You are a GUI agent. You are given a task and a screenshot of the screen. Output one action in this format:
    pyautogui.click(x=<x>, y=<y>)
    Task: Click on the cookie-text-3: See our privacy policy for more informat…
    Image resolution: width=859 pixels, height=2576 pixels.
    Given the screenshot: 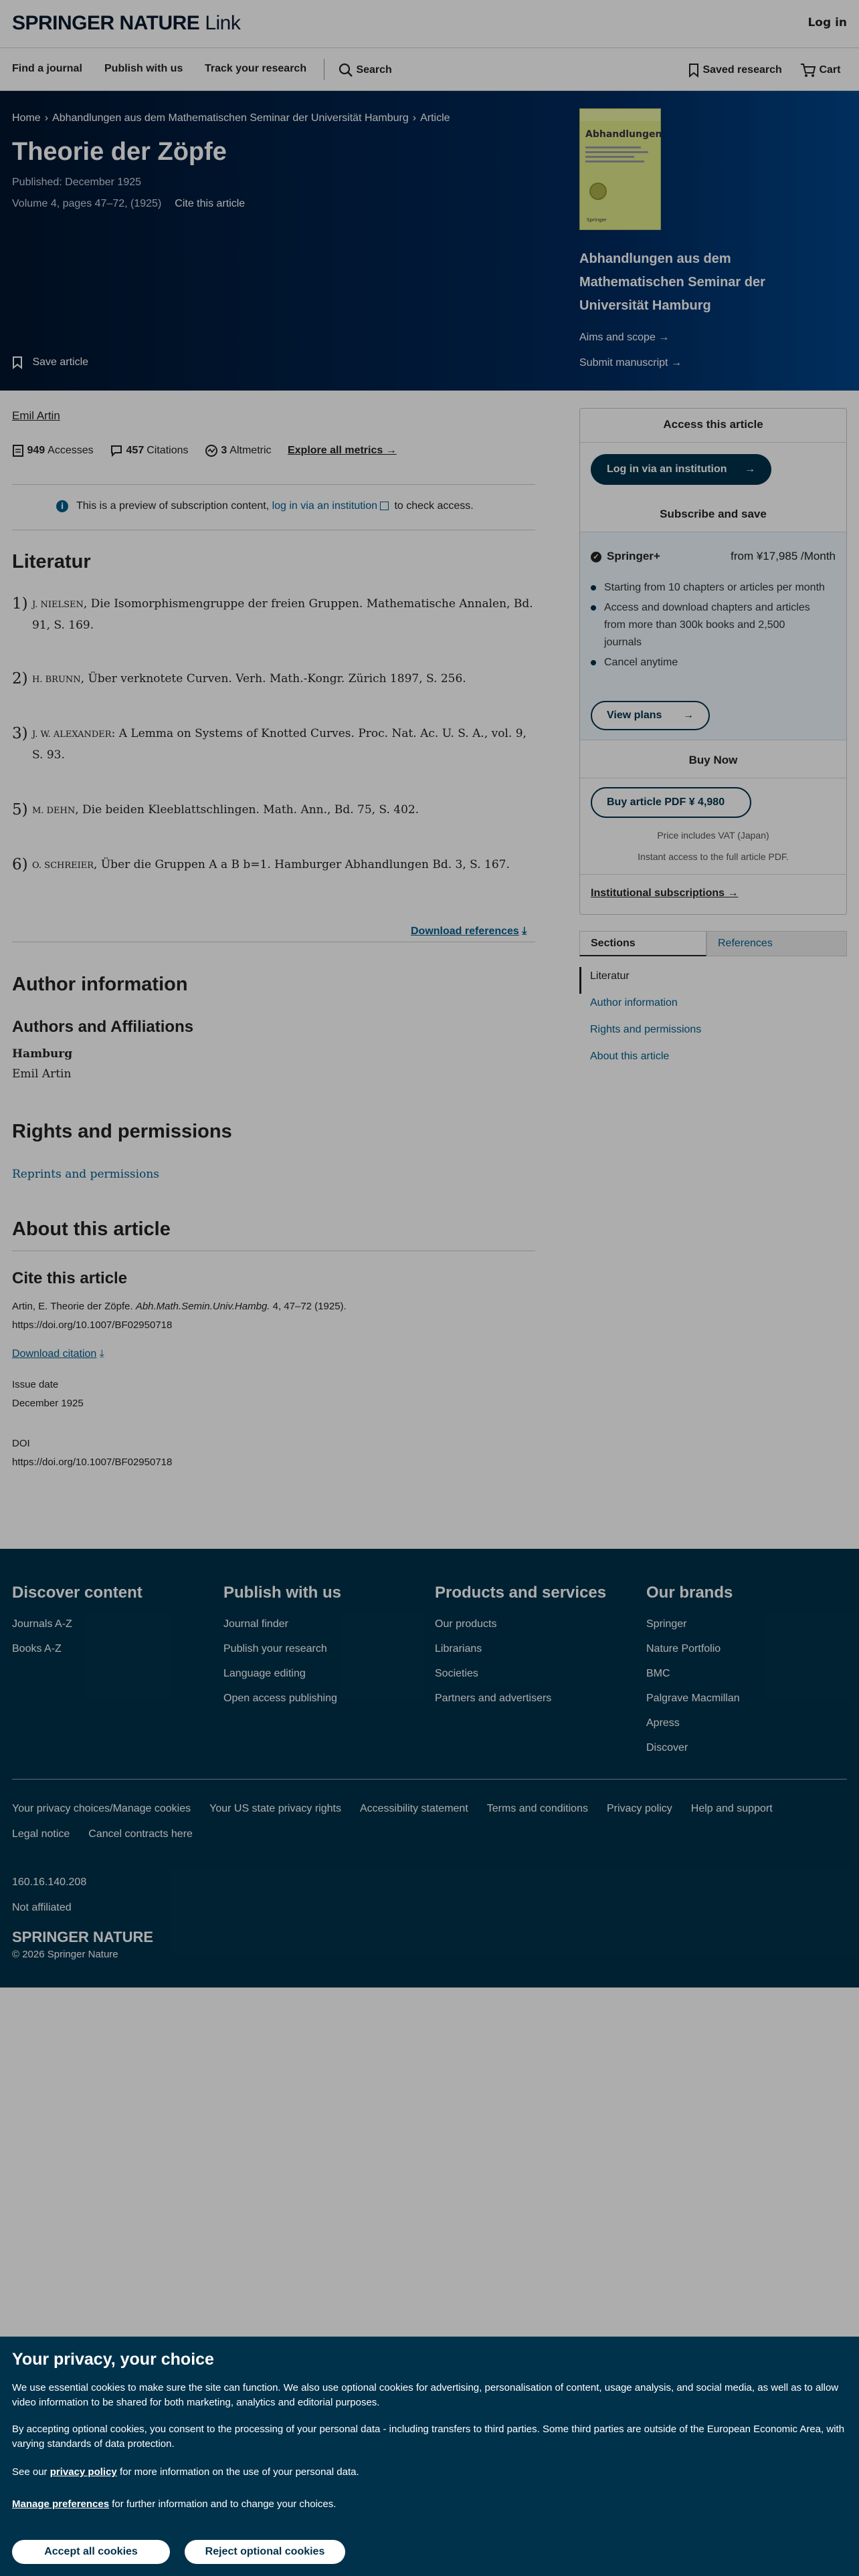 What is the action you would take?
    pyautogui.click(x=429, y=2472)
    